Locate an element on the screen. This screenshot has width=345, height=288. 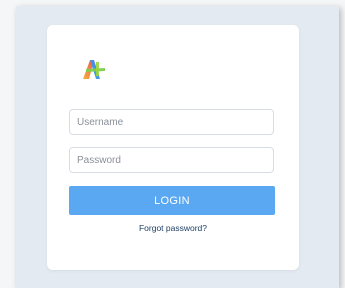
login-button: LOGIN is located at coordinates (172, 200).